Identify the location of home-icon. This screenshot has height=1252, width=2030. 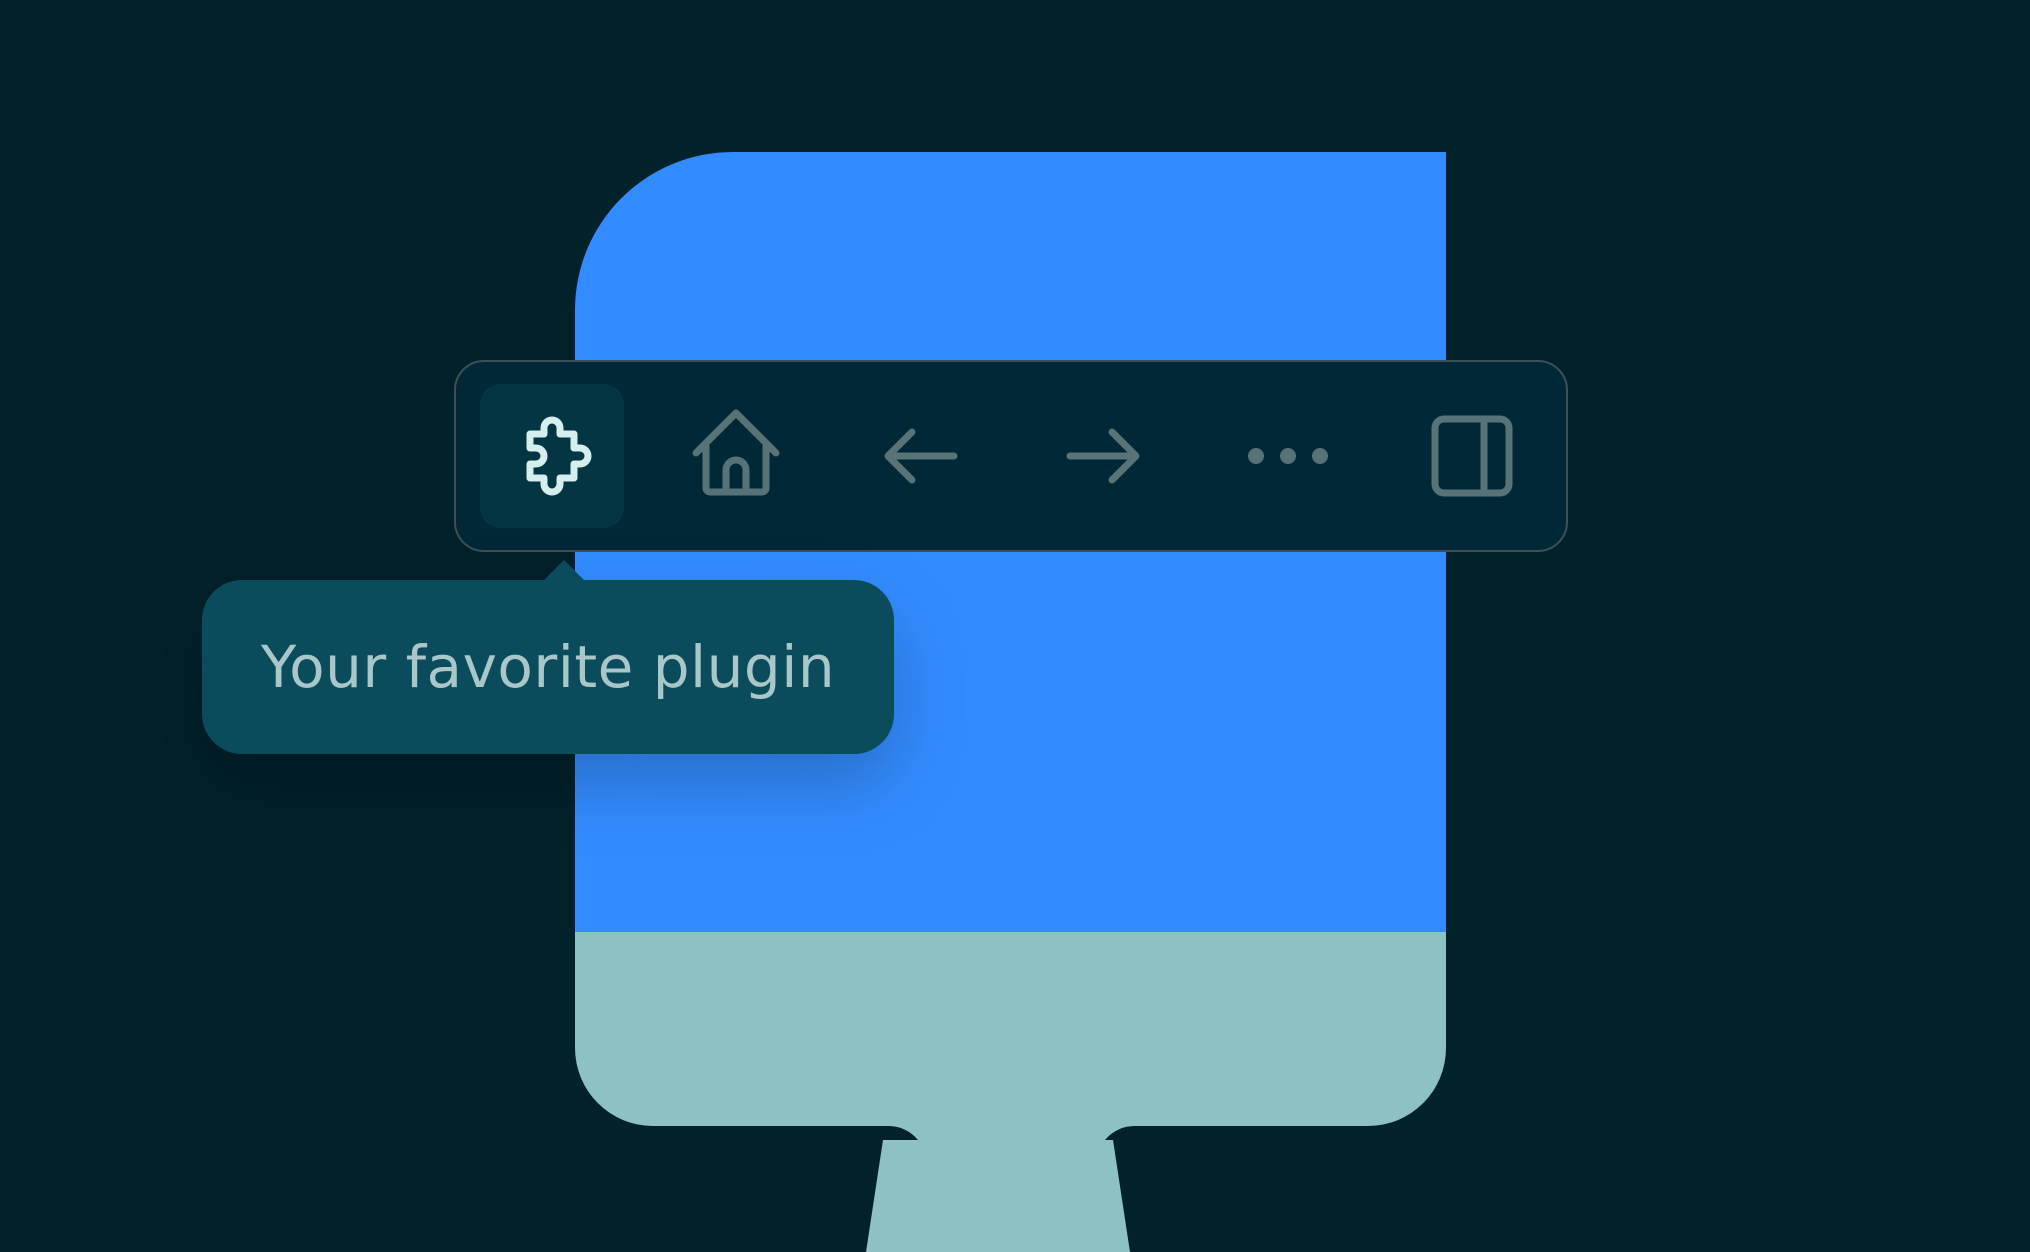
(736, 452).